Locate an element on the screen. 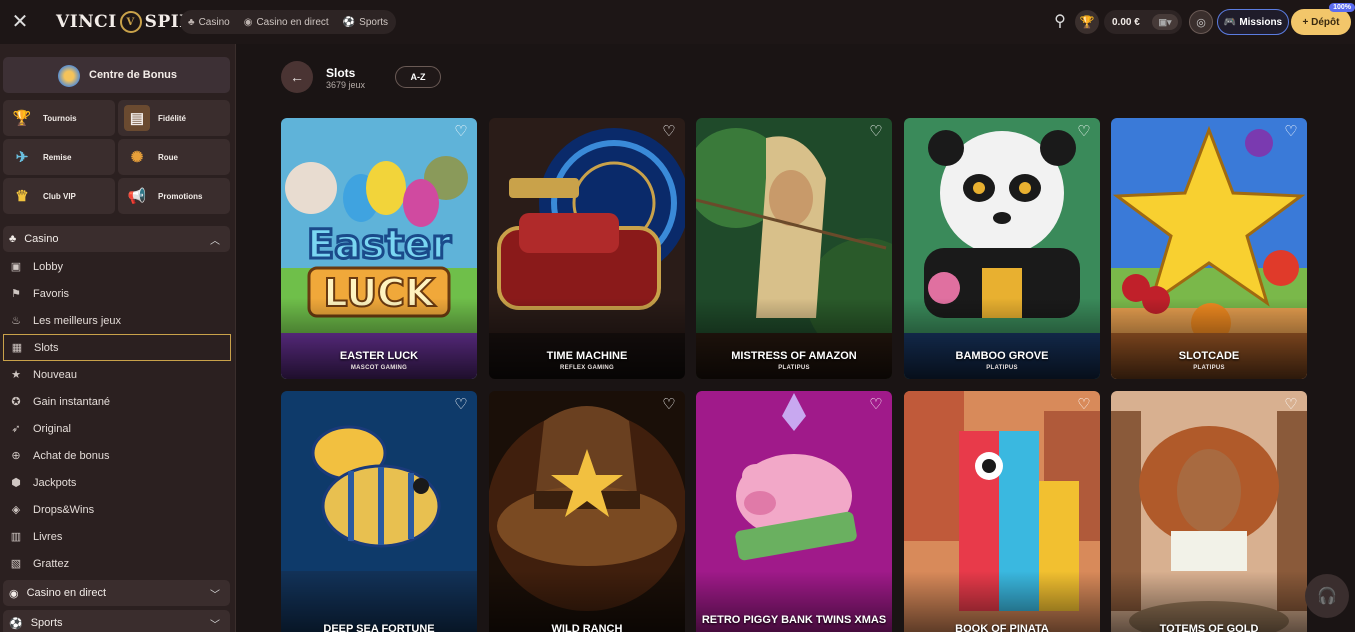 The height and width of the screenshot is (632, 1355). game-provider: REFLEX GAMING is located at coordinates (587, 368).